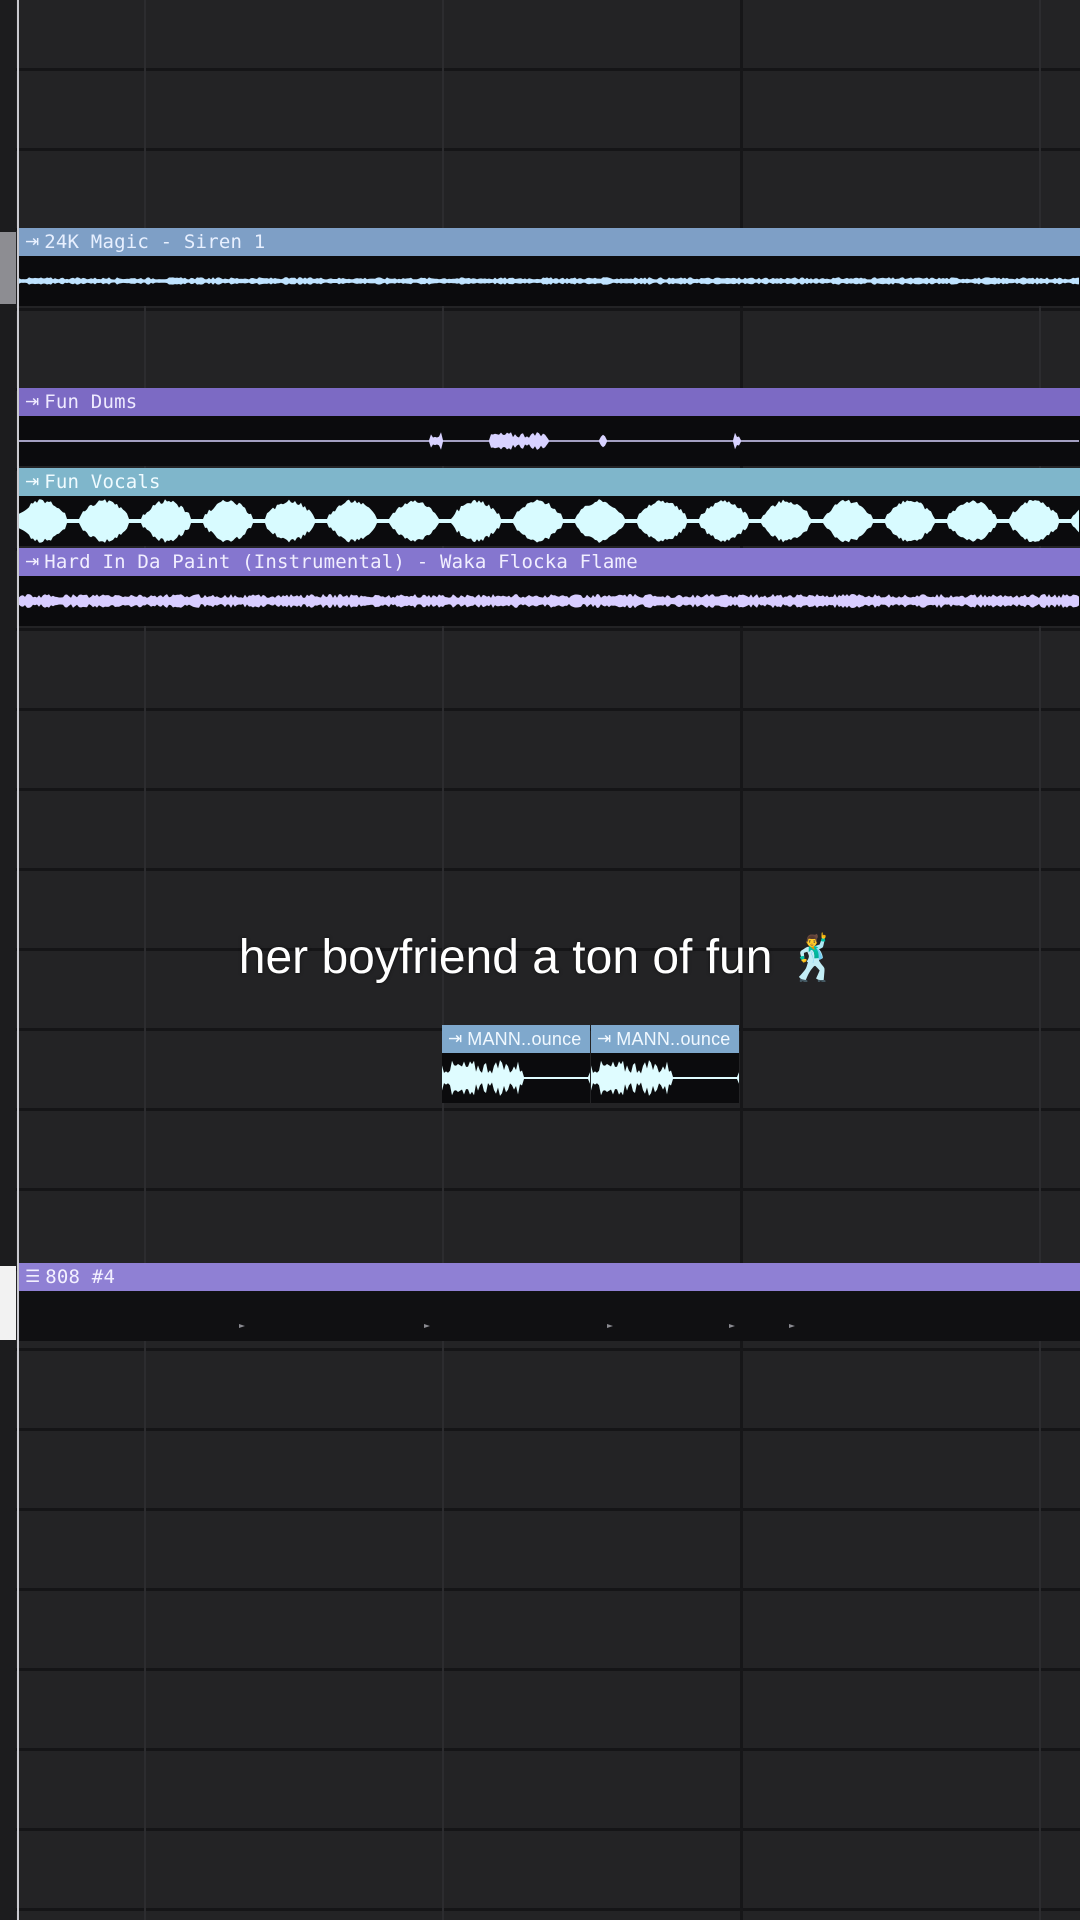 The width and height of the screenshot is (1080, 1920). Describe the element at coordinates (517, 1326) in the screenshot. I see `clip-note-ticks` at that location.